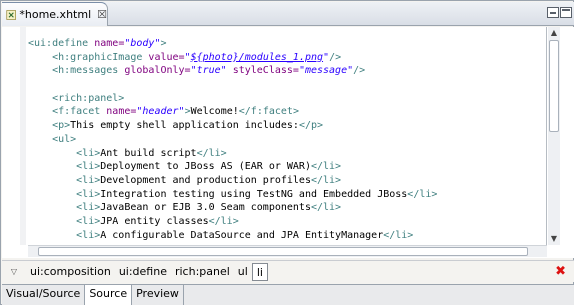  Describe the element at coordinates (49, 126) in the screenshot. I see `code-token: <p>` at that location.